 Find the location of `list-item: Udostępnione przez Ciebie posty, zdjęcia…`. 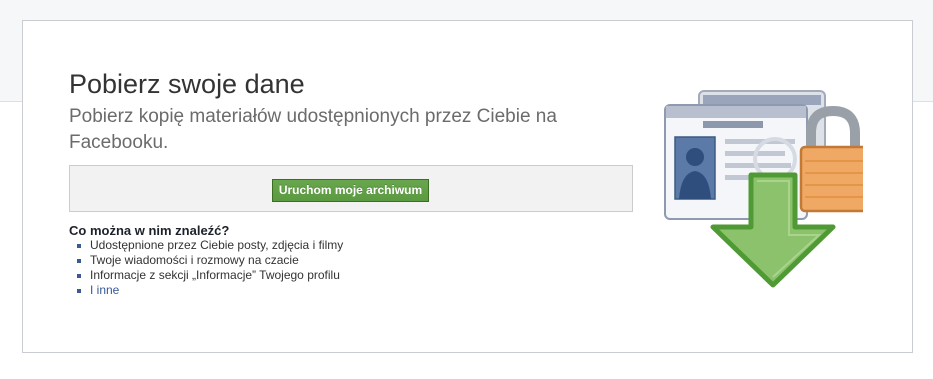

list-item: Udostępnione przez Ciebie posty, zdjęcia… is located at coordinates (206, 245).